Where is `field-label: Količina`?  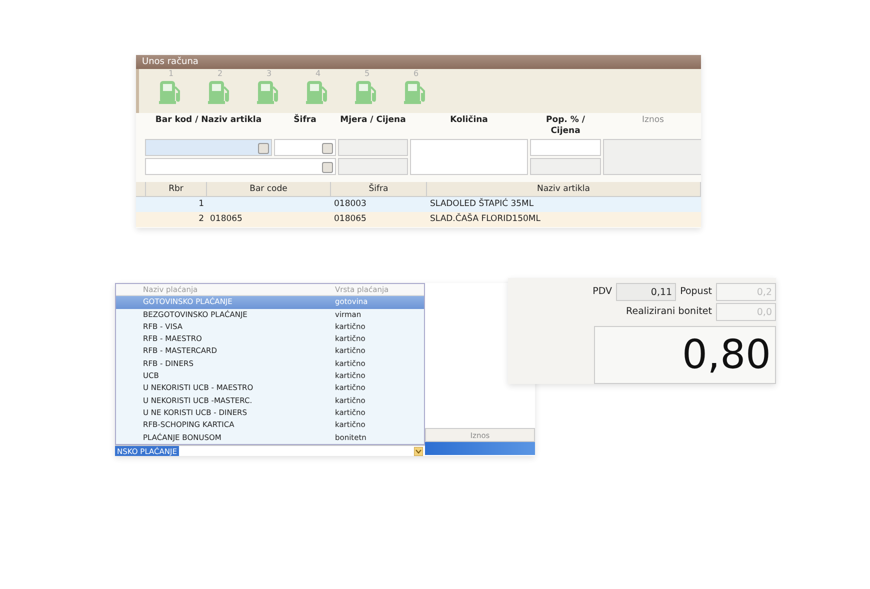 field-label: Količina is located at coordinates (469, 121).